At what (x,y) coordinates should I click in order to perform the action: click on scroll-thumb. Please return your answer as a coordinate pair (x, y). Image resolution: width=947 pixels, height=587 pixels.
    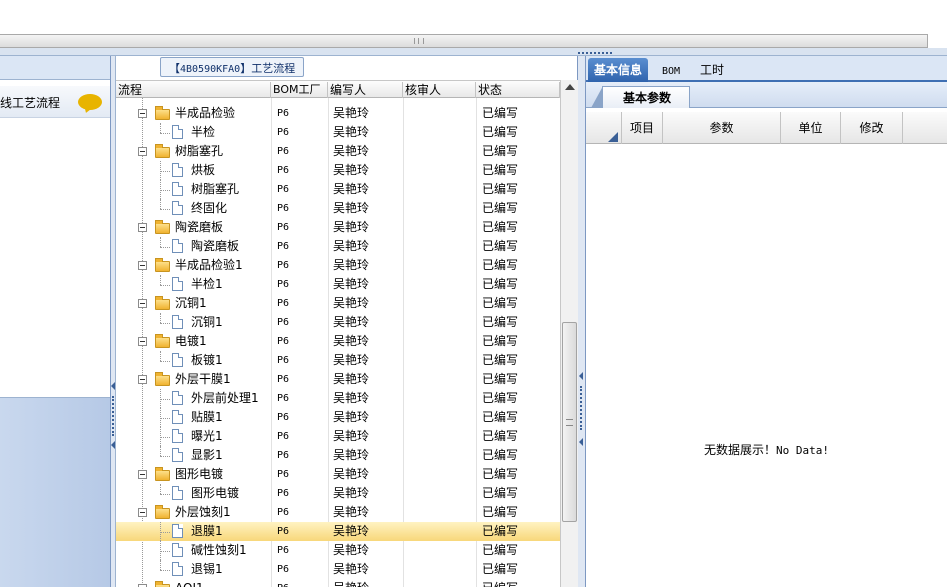
    Looking at the image, I should click on (569, 422).